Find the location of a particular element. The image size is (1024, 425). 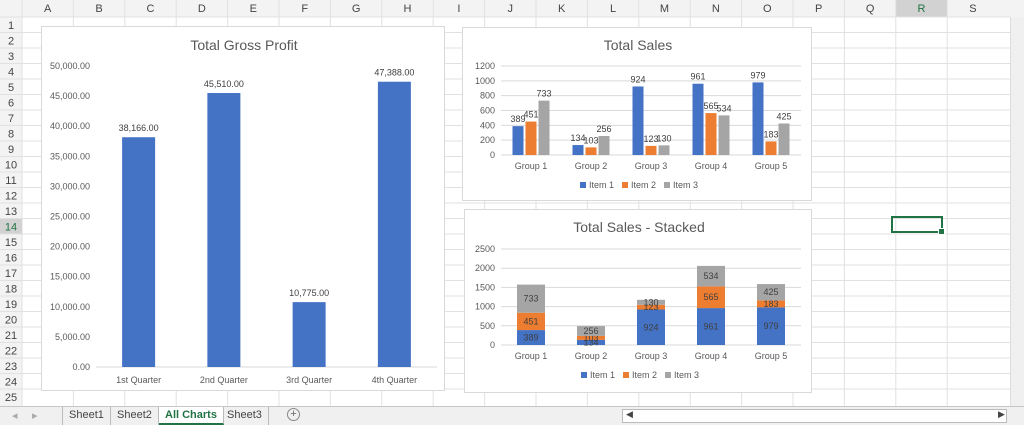

scroll-left-arrow-icon: ◀ is located at coordinates (629, 414).